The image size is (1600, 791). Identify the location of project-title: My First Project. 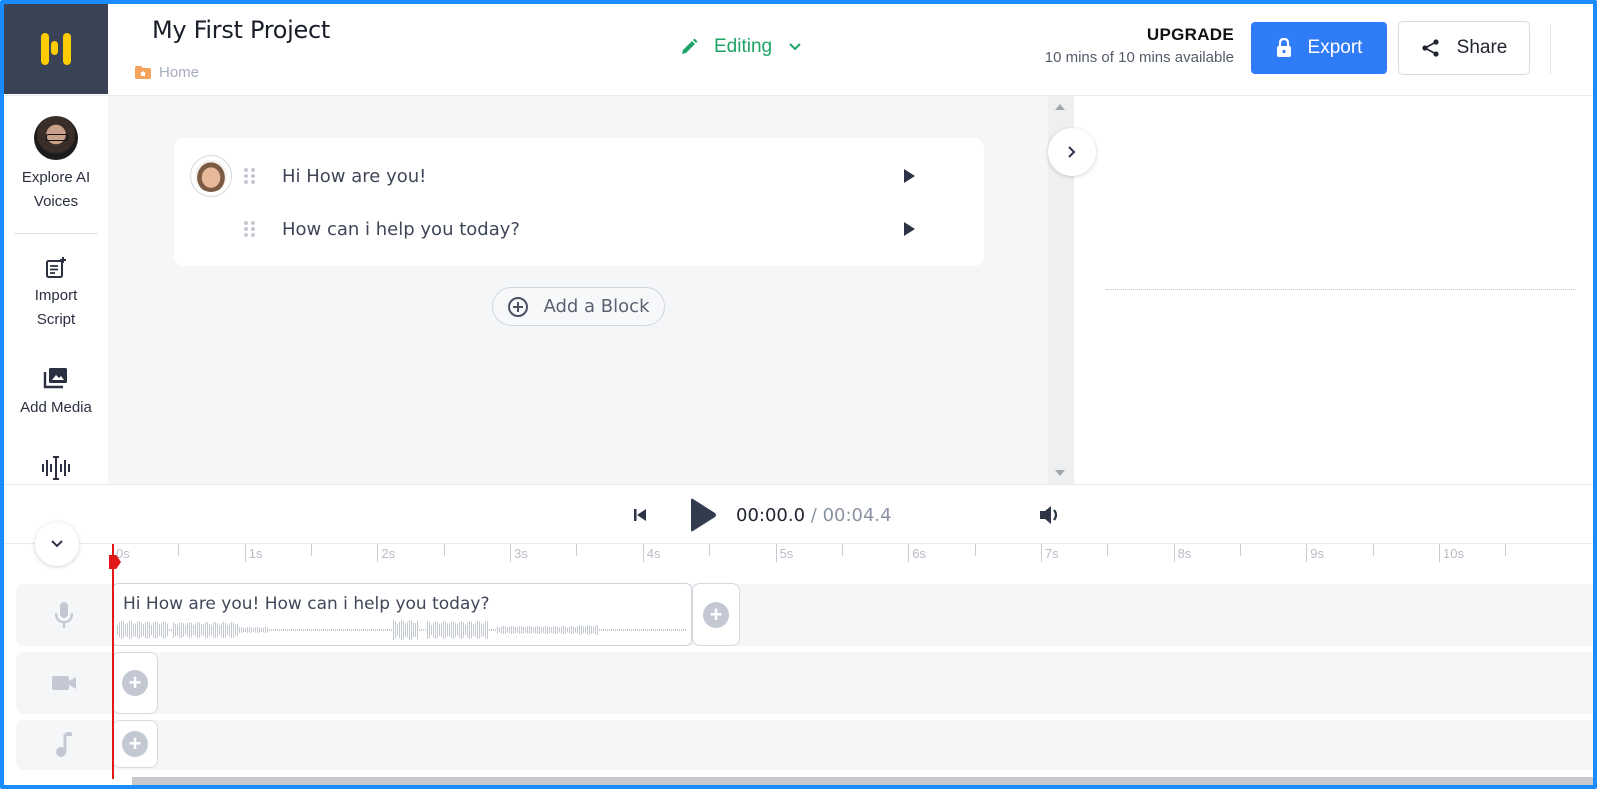
(241, 30).